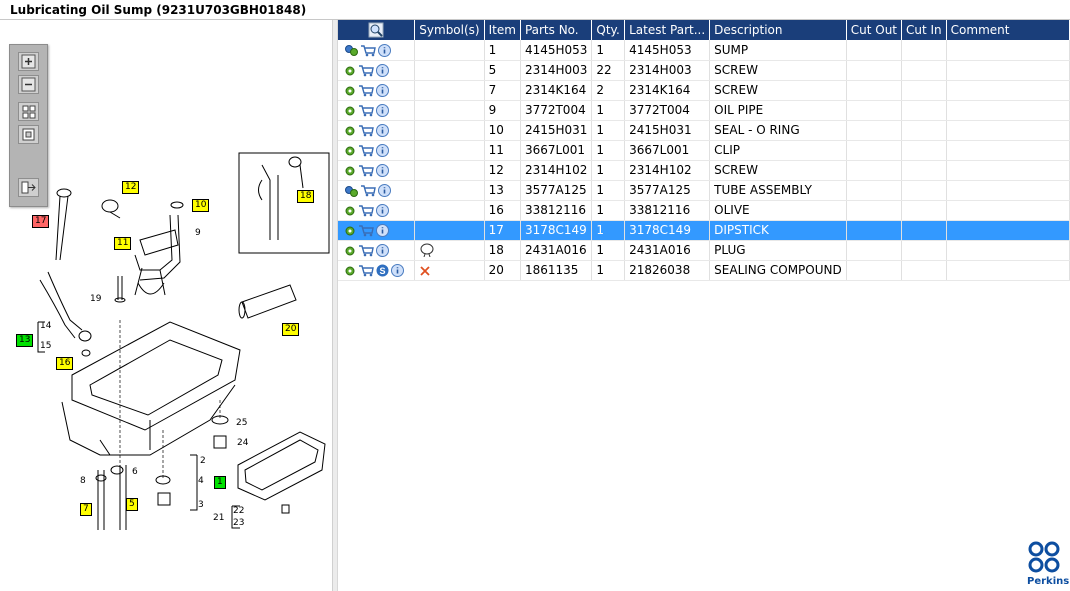  I want to click on fit-window-button, so click(28, 134).